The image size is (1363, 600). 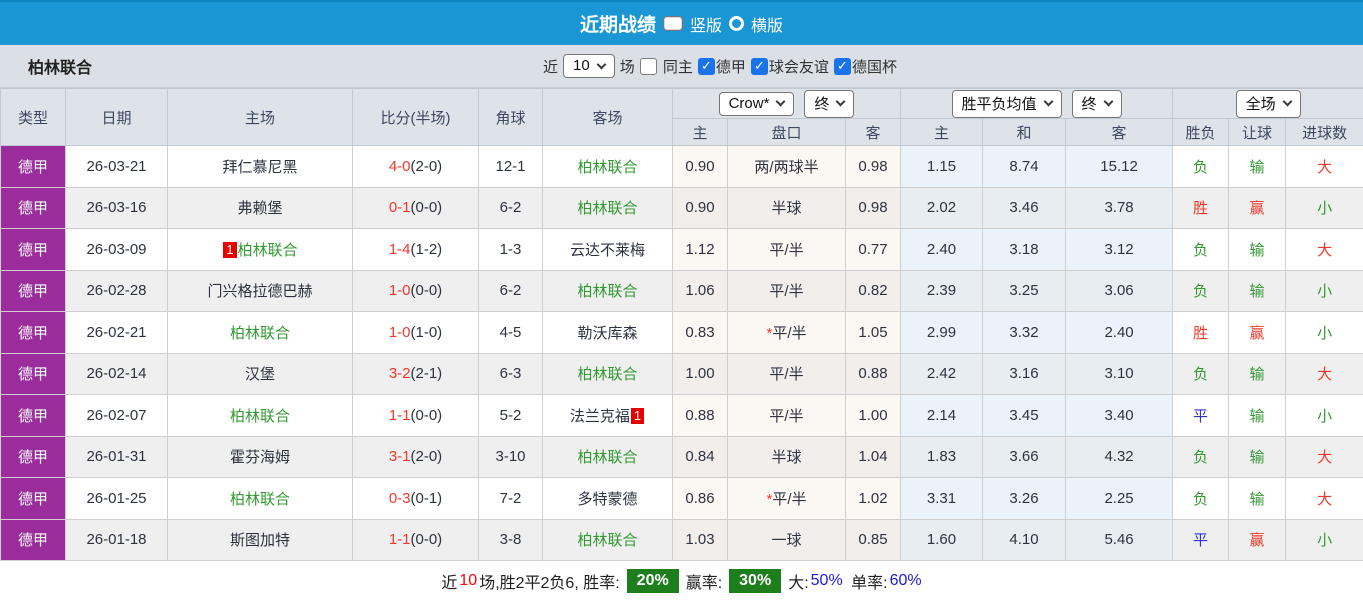 What do you see at coordinates (869, 583) in the screenshot?
I see `single-label: 单率:` at bounding box center [869, 583].